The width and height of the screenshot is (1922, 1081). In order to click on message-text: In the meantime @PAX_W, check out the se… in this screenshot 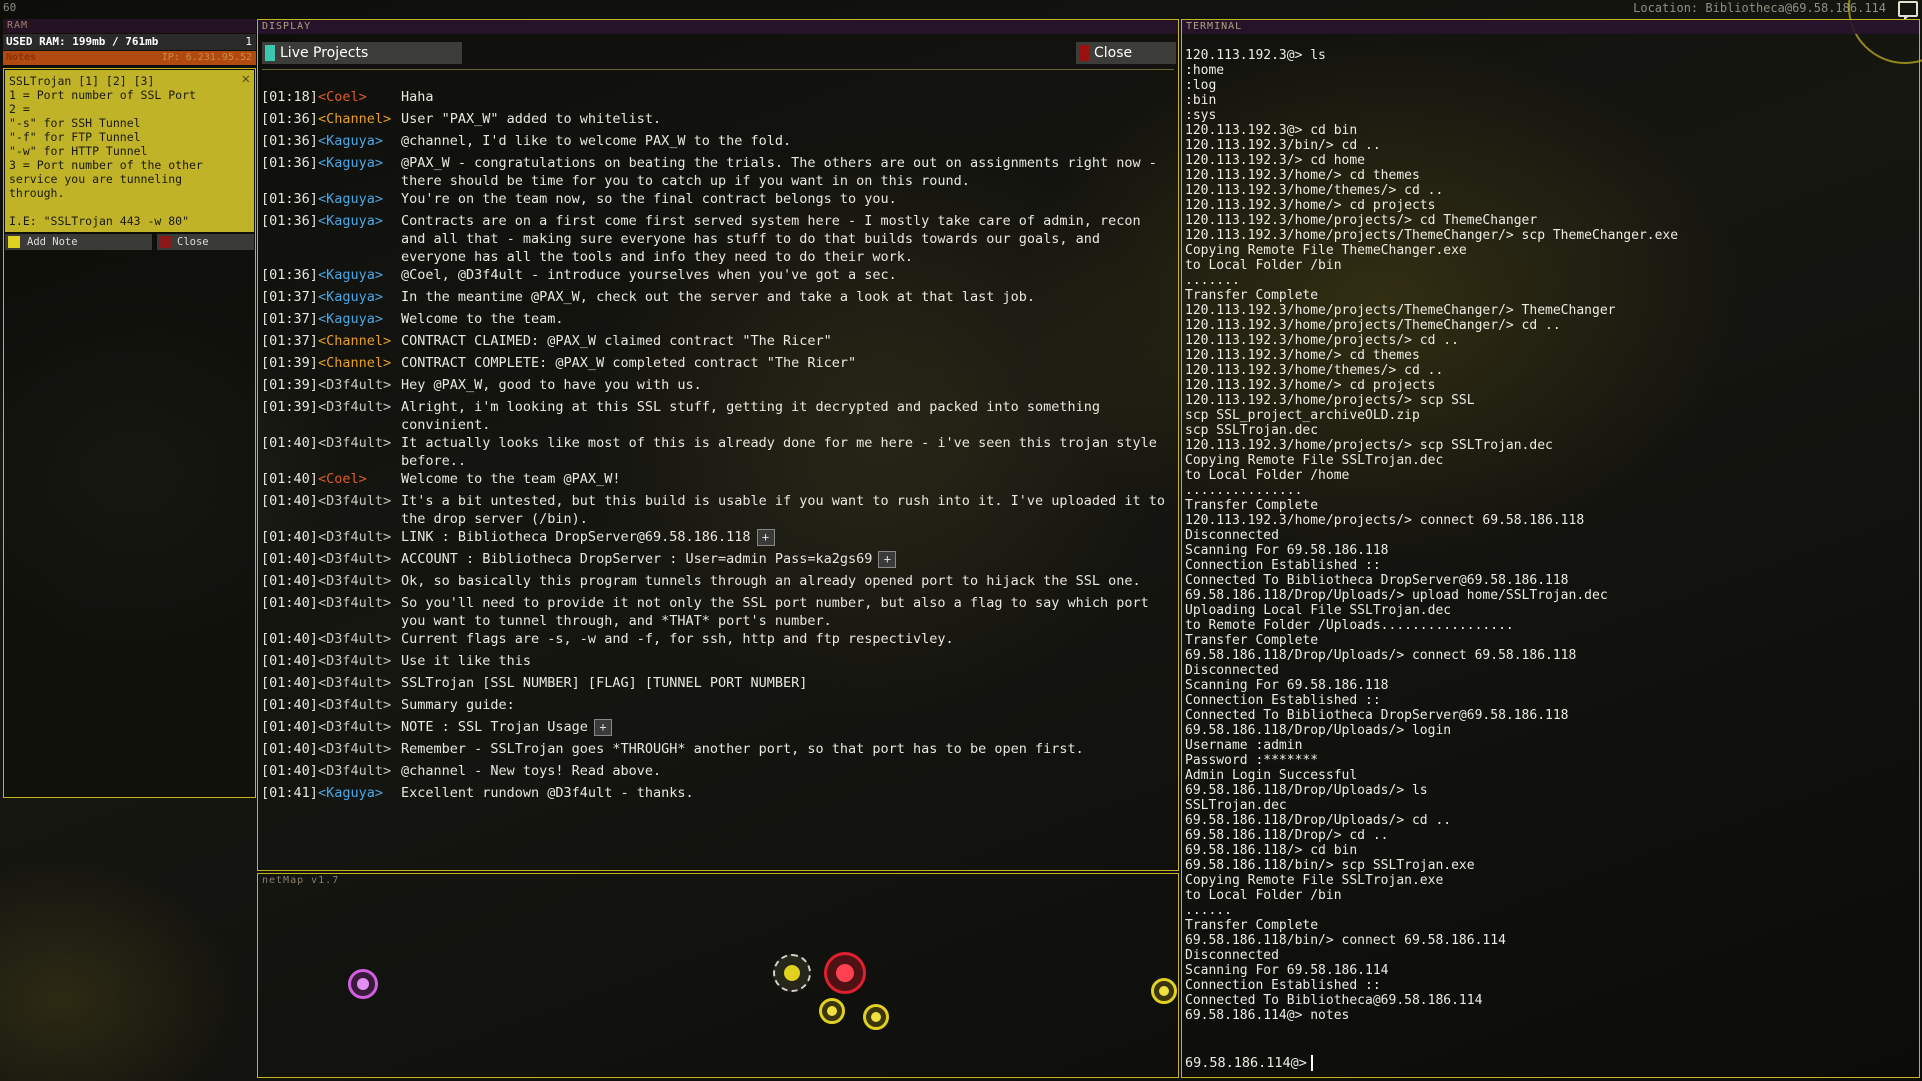, I will do `click(718, 297)`.